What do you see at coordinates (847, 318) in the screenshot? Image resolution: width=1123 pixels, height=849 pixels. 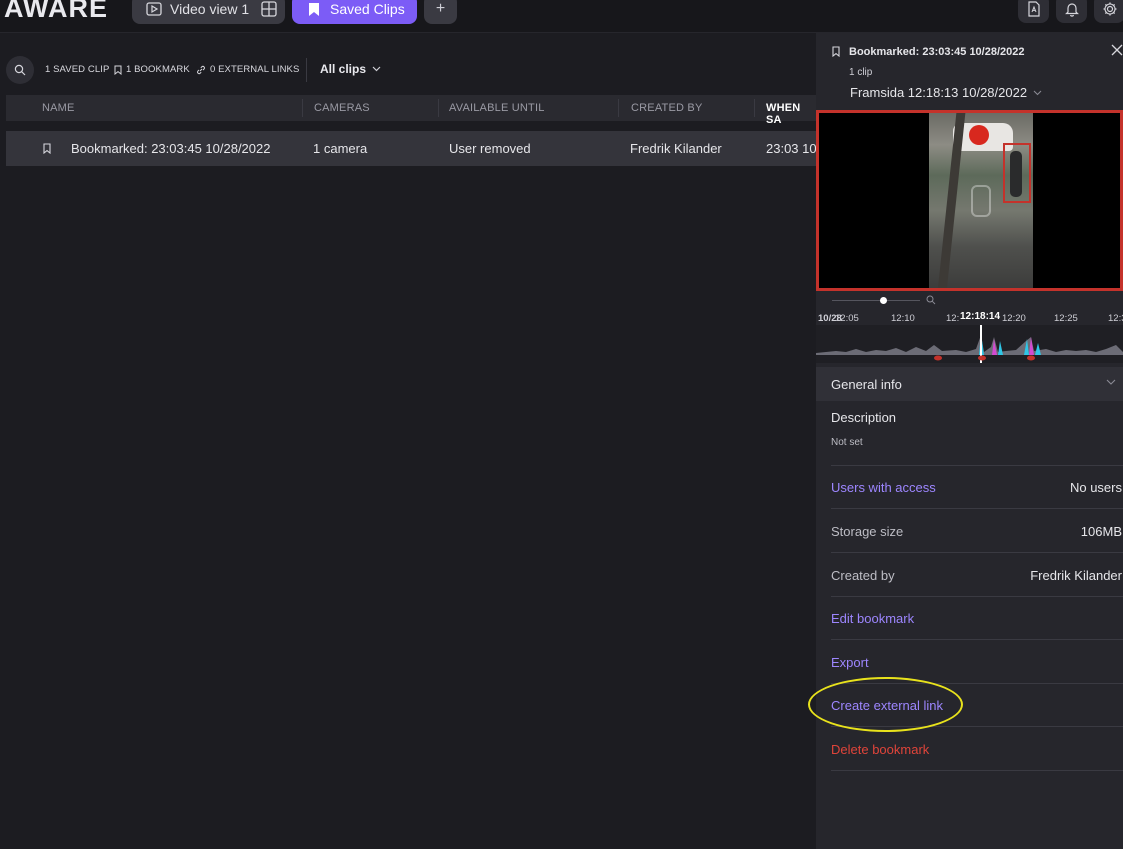 I see `timeline-tick: 12:05` at bounding box center [847, 318].